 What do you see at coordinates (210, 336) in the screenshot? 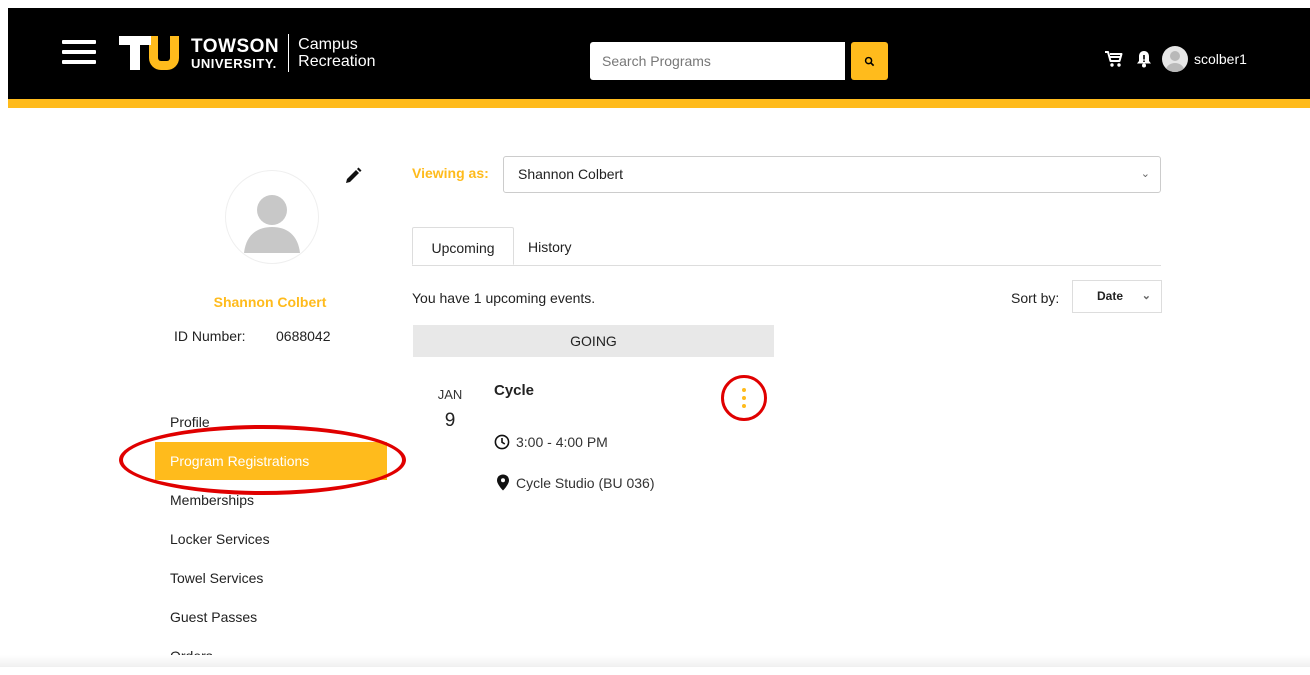
I see `id-number-label: ID Number:` at bounding box center [210, 336].